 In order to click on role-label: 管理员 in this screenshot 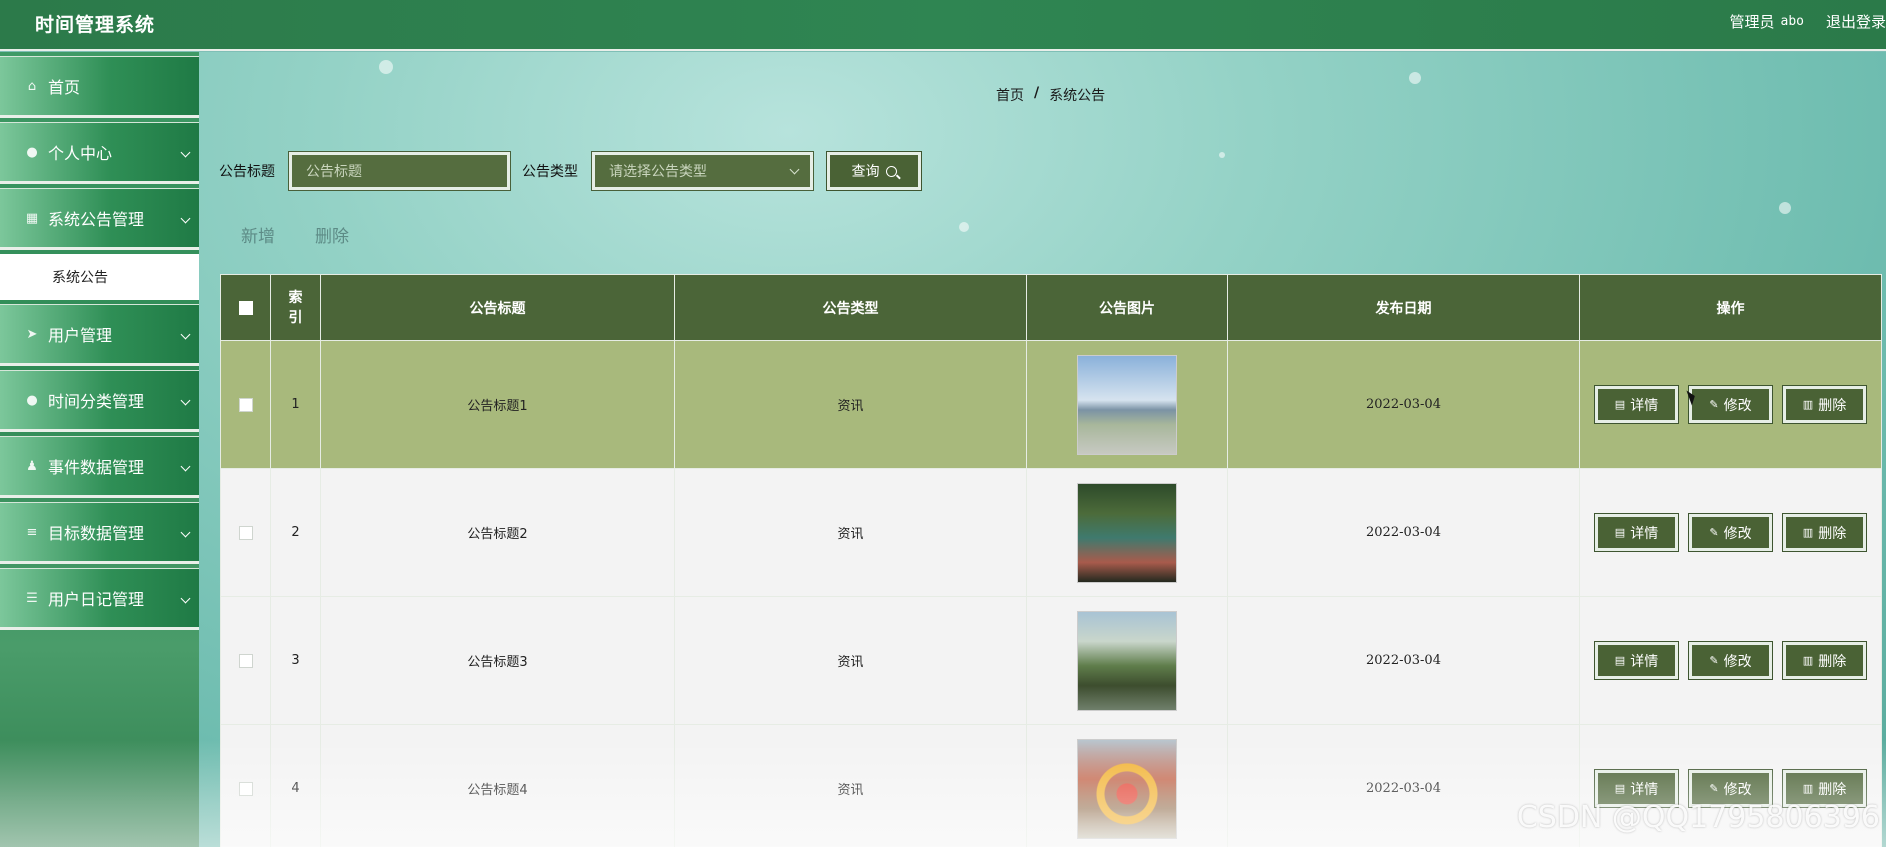, I will do `click(1752, 22)`.